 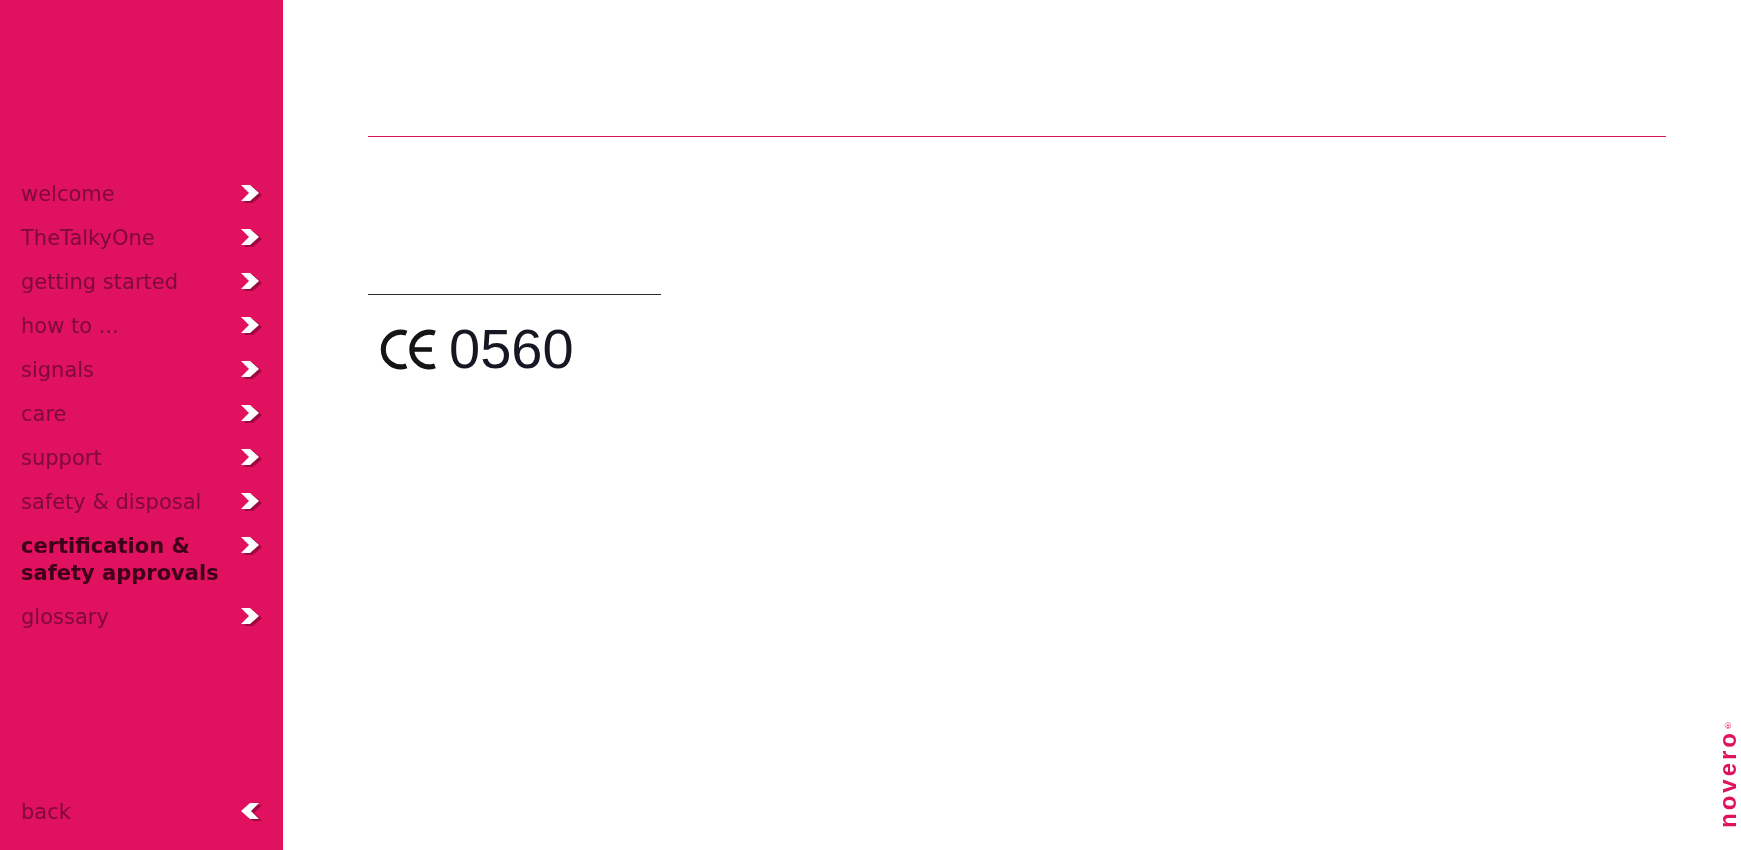 What do you see at coordinates (142, 502) in the screenshot?
I see `nav-link: safety & disposal` at bounding box center [142, 502].